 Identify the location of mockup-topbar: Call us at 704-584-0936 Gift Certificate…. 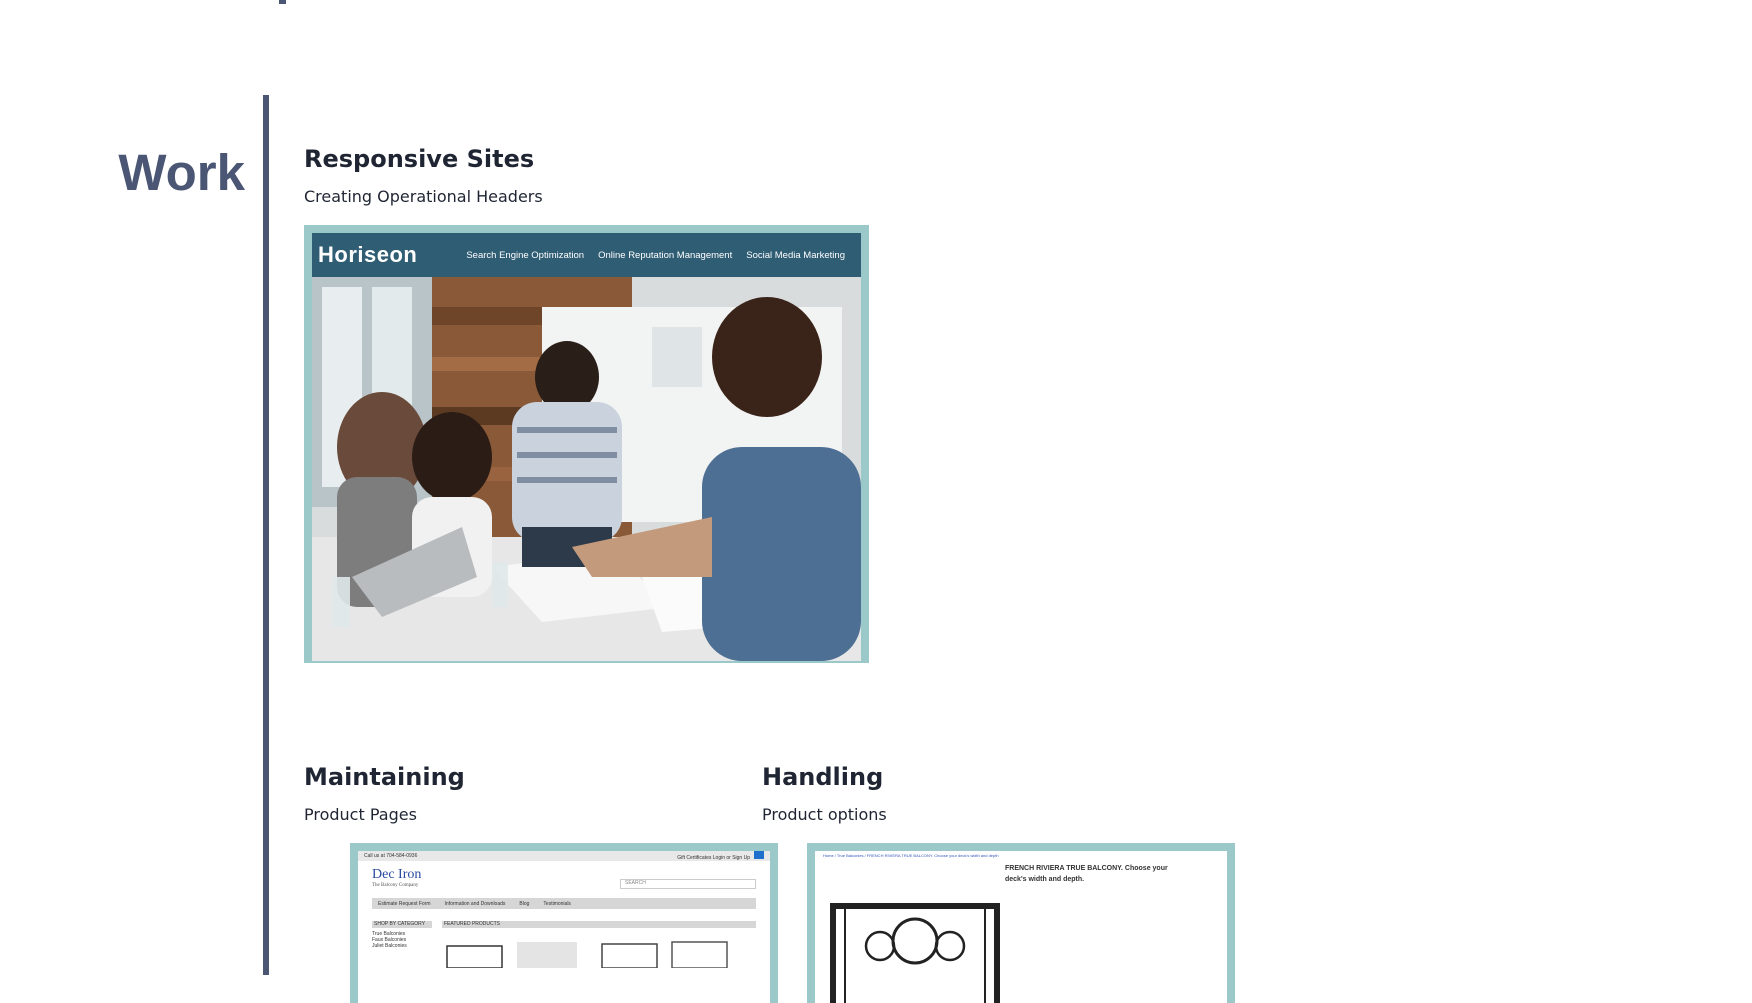
(564, 856).